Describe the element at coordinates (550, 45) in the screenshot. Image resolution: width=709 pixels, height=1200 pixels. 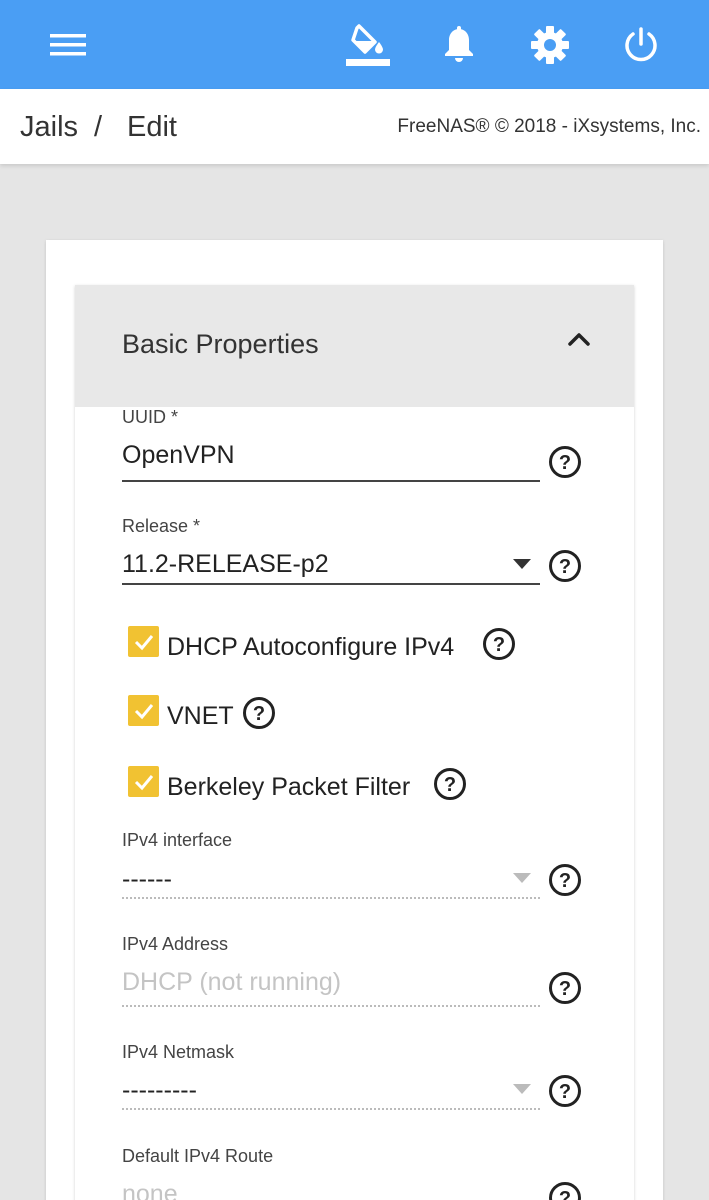
I see `gear-icon` at that location.